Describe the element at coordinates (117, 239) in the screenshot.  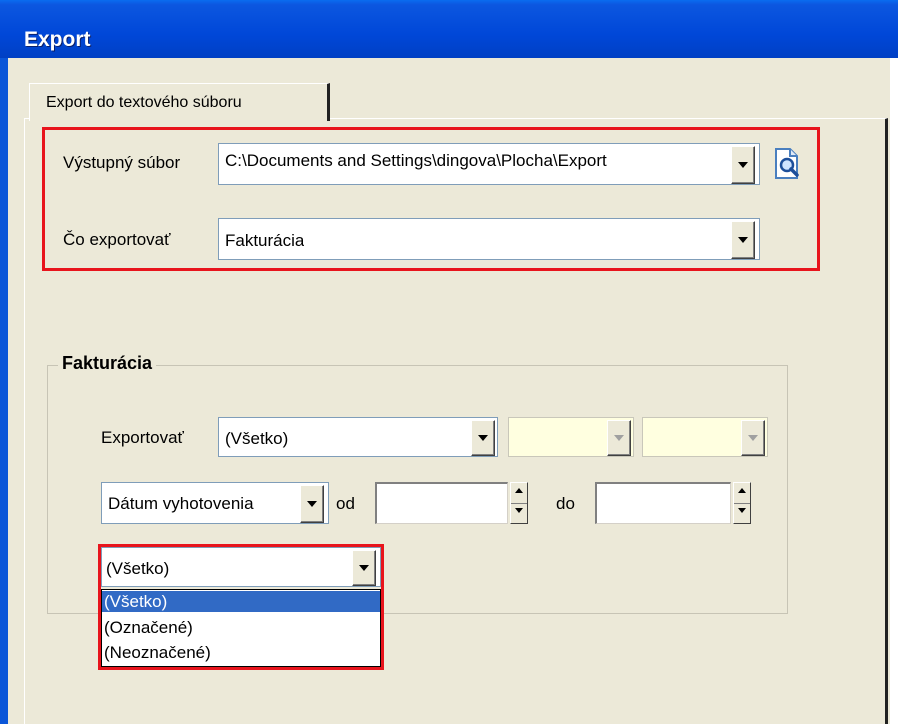
I see `what-export-label: Čo exportovať` at that location.